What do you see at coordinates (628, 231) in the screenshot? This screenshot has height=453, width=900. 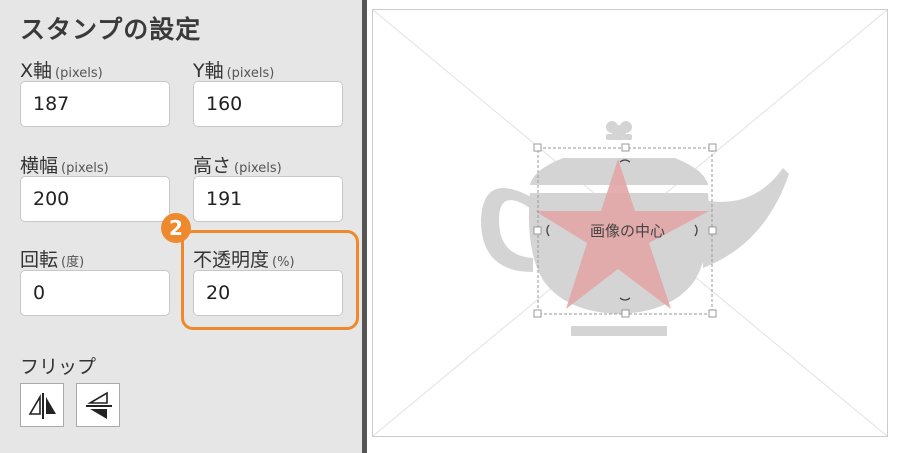 I see `image-center-label: 画像の中心` at bounding box center [628, 231].